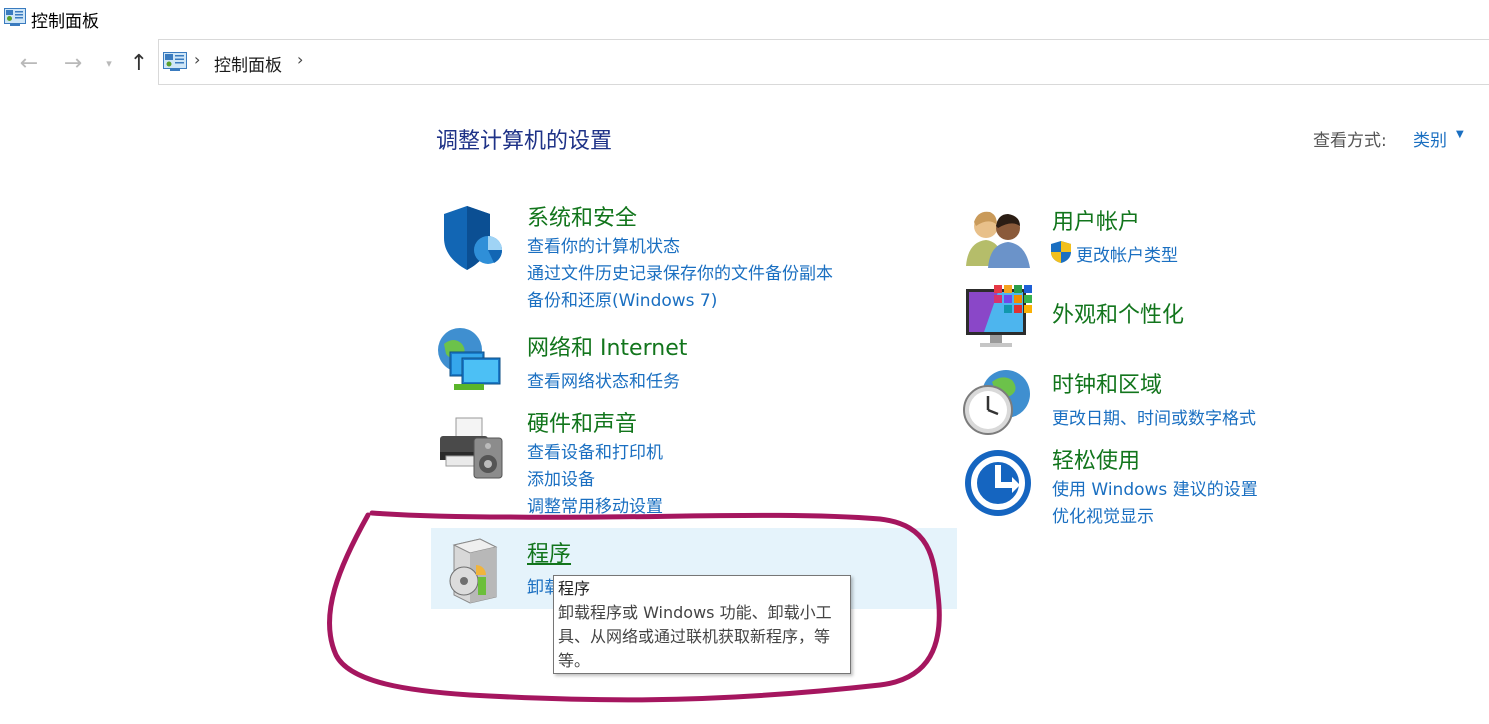  What do you see at coordinates (475, 570) in the screenshot?
I see `programs-icon` at bounding box center [475, 570].